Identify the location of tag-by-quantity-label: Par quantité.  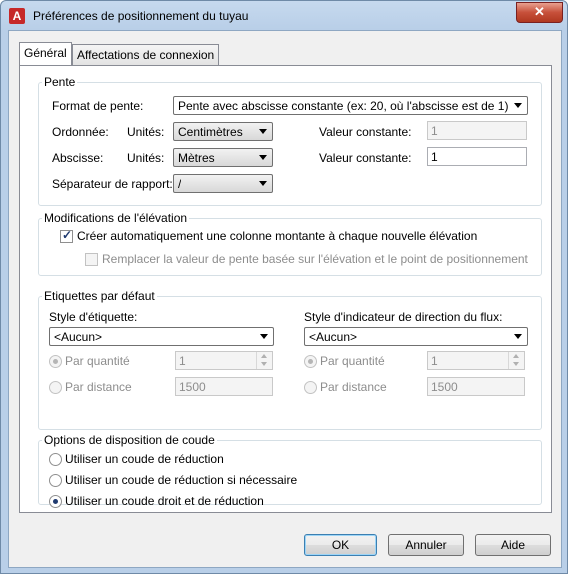
(97, 361).